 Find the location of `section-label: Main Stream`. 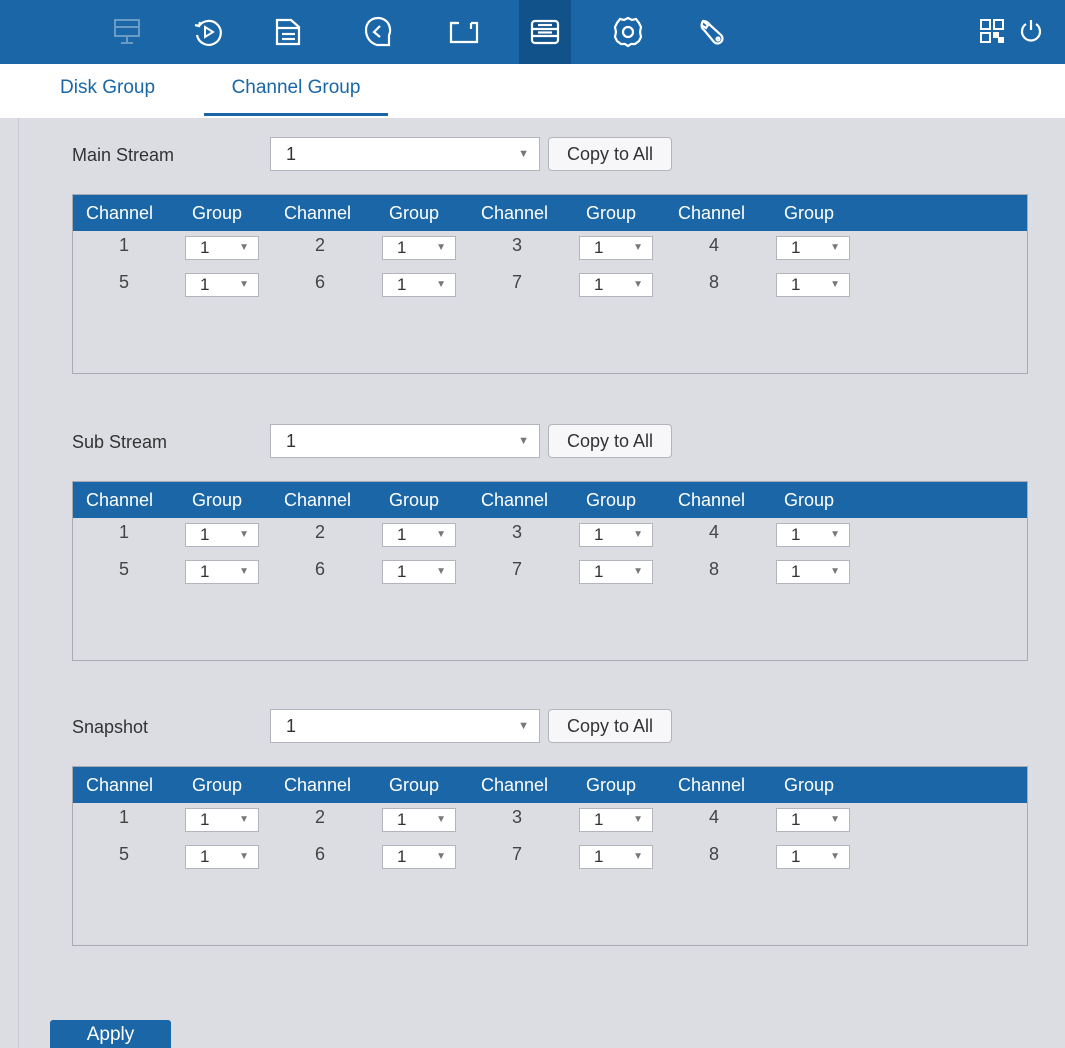

section-label: Main Stream is located at coordinates (123, 155).